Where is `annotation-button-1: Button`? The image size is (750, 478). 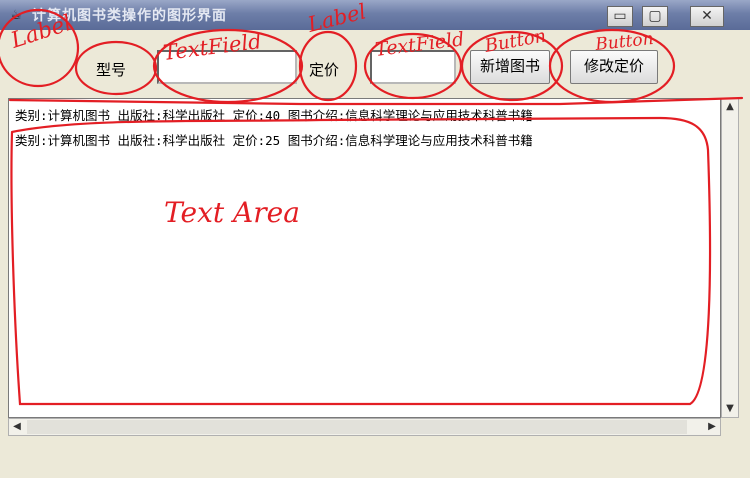 annotation-button-1: Button is located at coordinates (514, 42).